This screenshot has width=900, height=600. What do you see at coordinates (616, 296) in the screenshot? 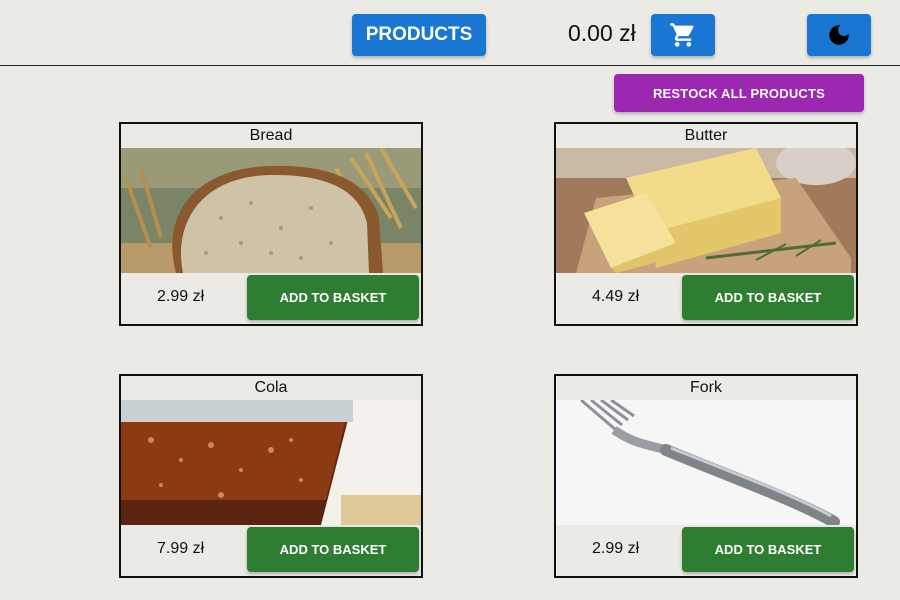
I see `product-price: 4.49 zł` at bounding box center [616, 296].